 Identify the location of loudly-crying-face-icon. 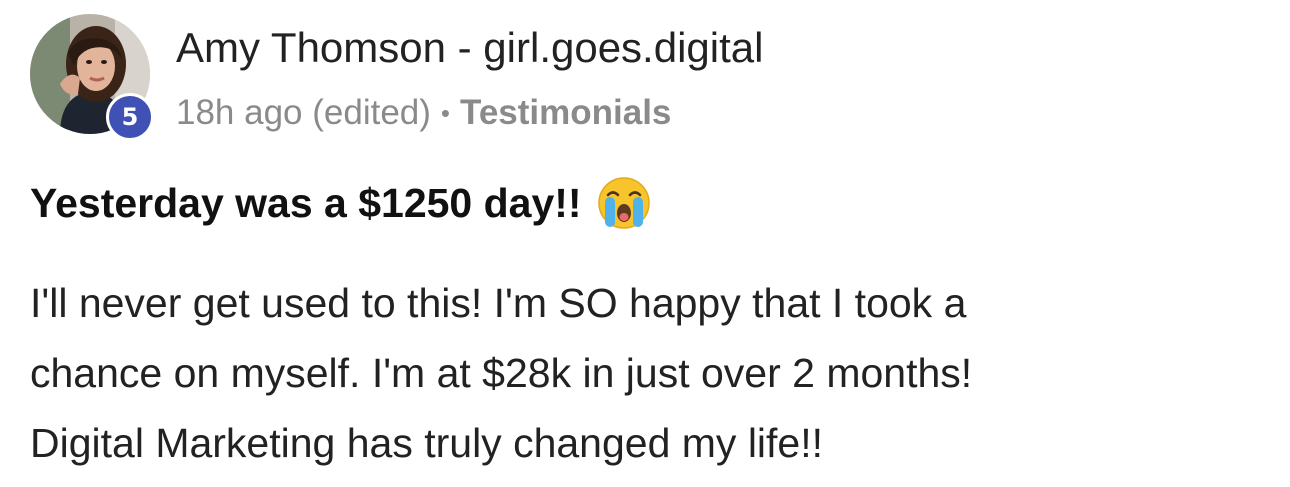
(624, 203).